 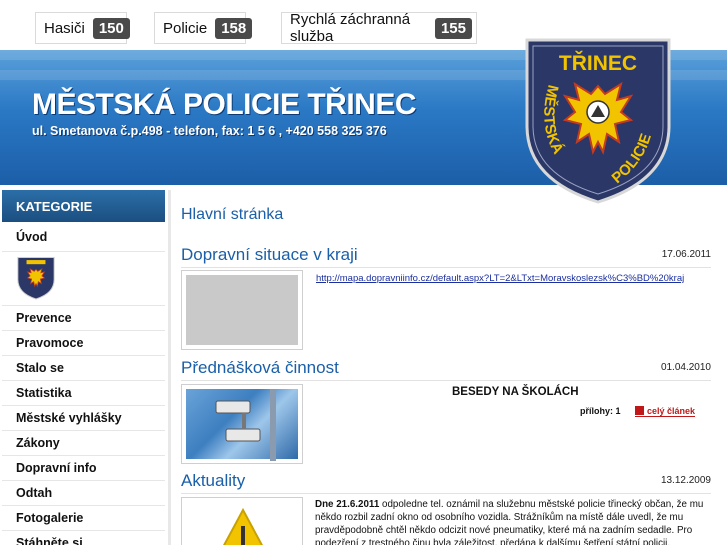 What do you see at coordinates (350, 28) in the screenshot?
I see `emergency-label: Rychlá záchranná služba` at bounding box center [350, 28].